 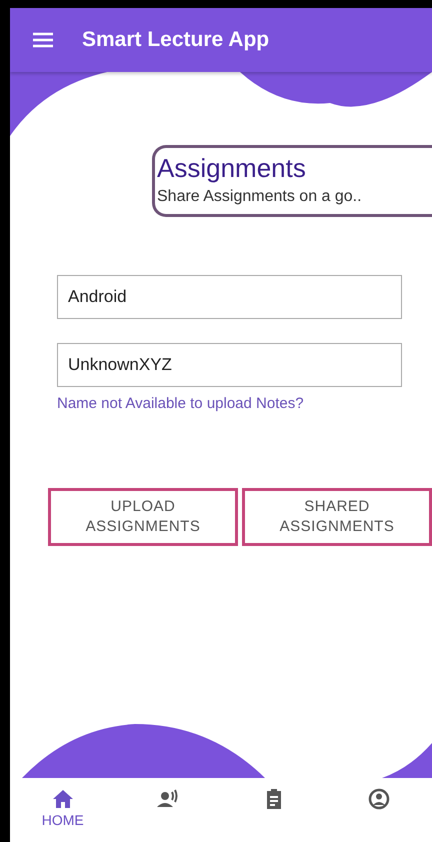 What do you see at coordinates (229, 297) in the screenshot?
I see `text-field: Android` at bounding box center [229, 297].